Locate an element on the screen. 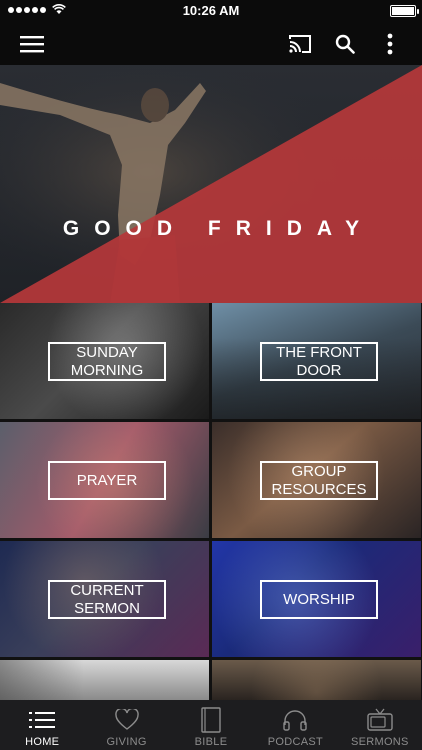 This screenshot has width=422, height=750. tile-partial-left is located at coordinates (104, 680).